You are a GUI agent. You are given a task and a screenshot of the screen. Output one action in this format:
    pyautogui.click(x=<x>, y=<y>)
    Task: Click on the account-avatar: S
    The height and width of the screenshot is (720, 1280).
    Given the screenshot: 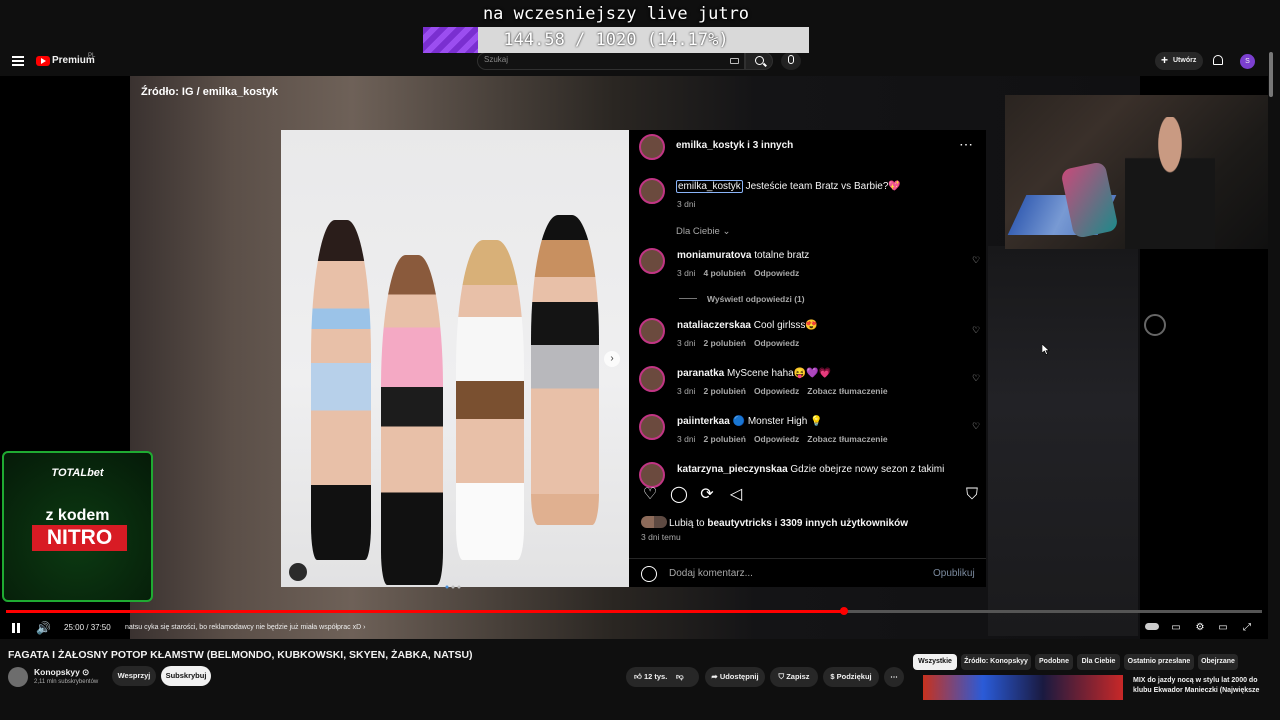 What is the action you would take?
    pyautogui.click(x=1247, y=61)
    